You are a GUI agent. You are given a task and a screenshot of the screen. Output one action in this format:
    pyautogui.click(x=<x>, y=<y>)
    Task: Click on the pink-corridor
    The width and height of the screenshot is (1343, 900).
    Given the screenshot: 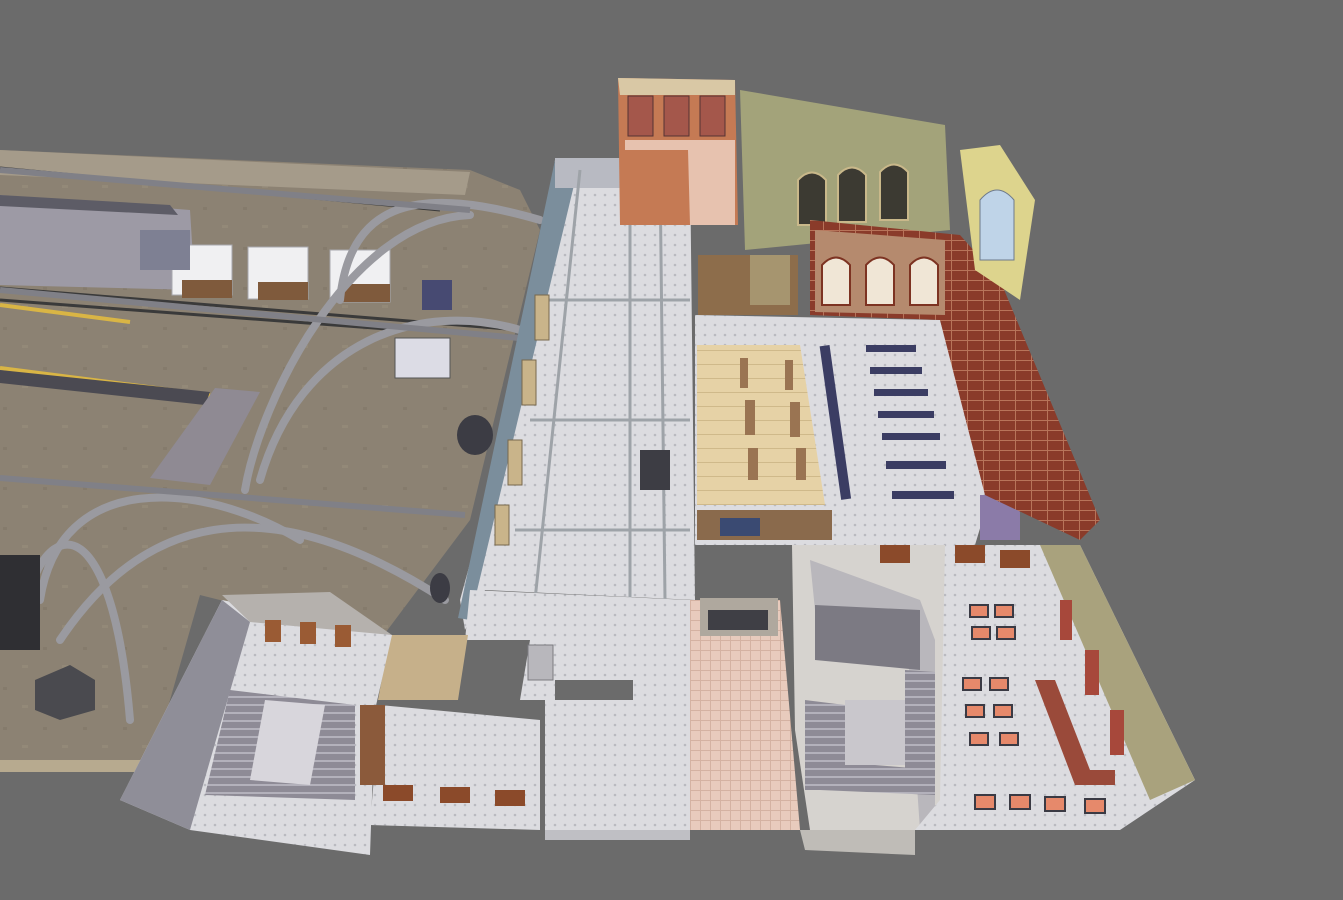 What is the action you would take?
    pyautogui.click(x=745, y=714)
    